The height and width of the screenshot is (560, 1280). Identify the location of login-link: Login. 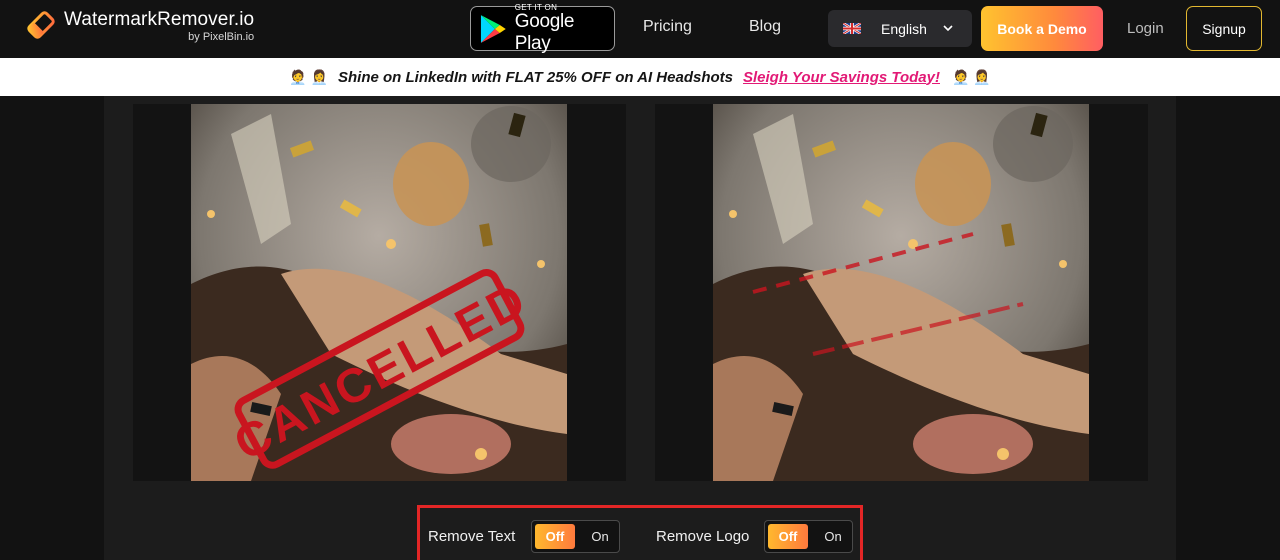
(1145, 28).